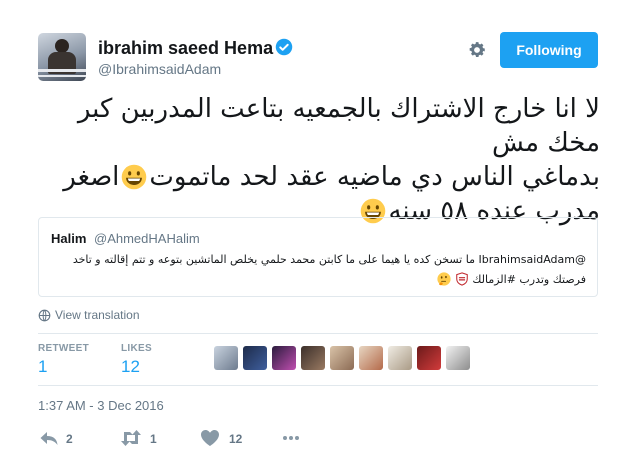 The height and width of the screenshot is (473, 638). Describe the element at coordinates (291, 438) in the screenshot. I see `more-icon` at that location.